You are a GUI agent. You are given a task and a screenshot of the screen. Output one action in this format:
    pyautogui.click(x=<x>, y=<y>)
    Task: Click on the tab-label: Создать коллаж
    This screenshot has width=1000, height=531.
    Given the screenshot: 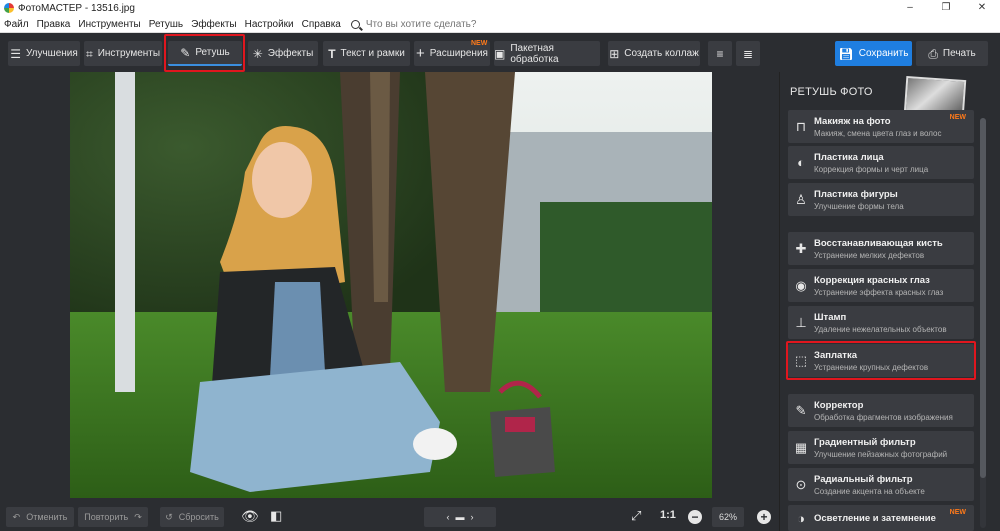 What is the action you would take?
    pyautogui.click(x=661, y=53)
    